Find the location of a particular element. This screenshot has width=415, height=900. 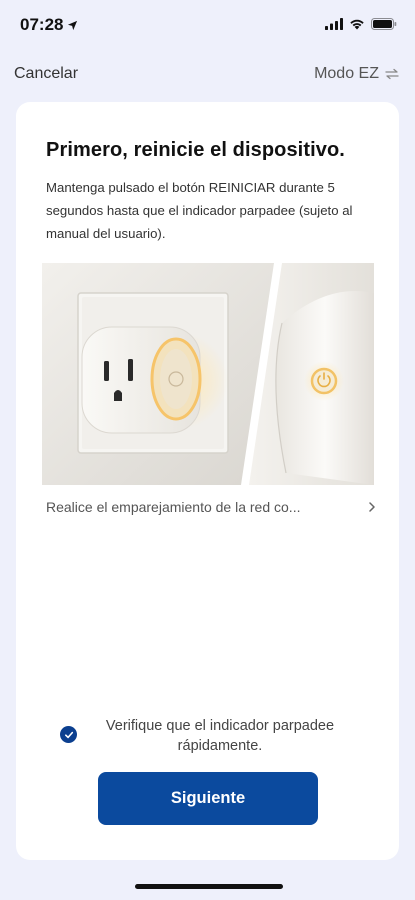

next-button: Siguiente is located at coordinates (208, 798).